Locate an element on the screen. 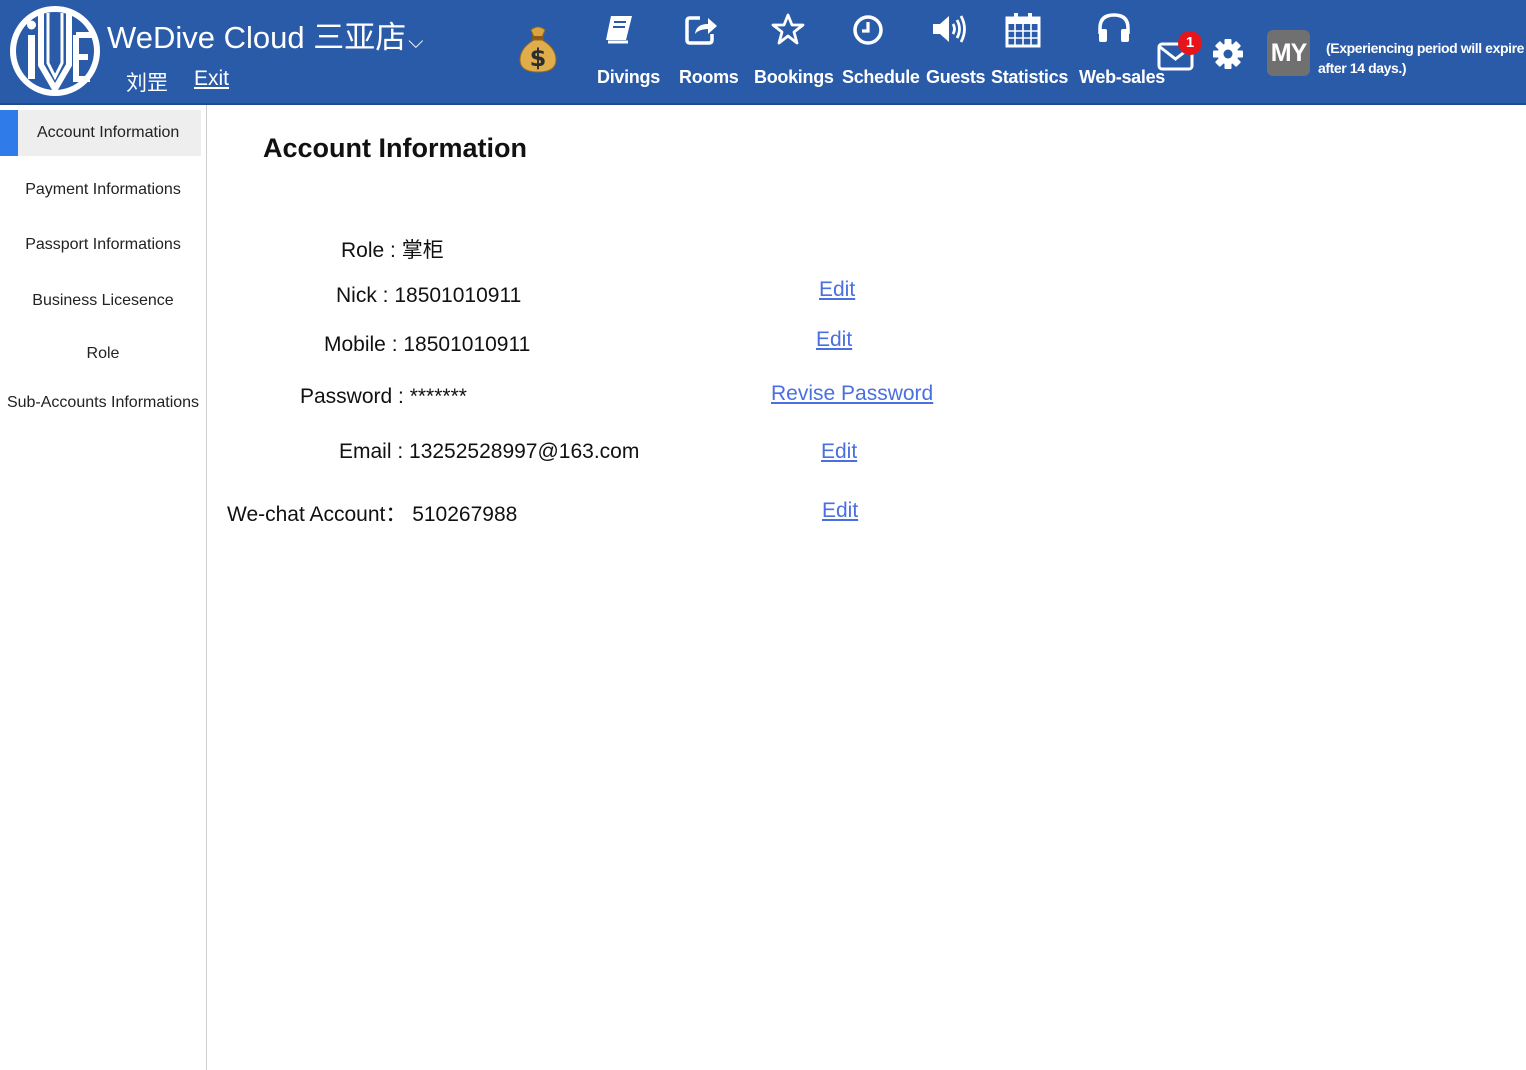  avatar: MY is located at coordinates (1288, 53).